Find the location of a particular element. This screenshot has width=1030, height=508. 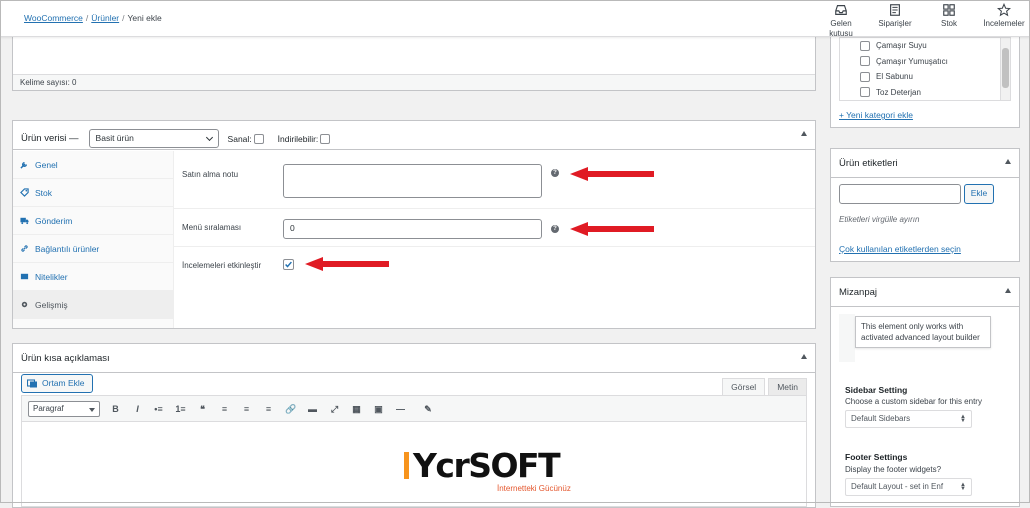

purchase-note-row: Satın alma notu ? is located at coordinates (494, 180).